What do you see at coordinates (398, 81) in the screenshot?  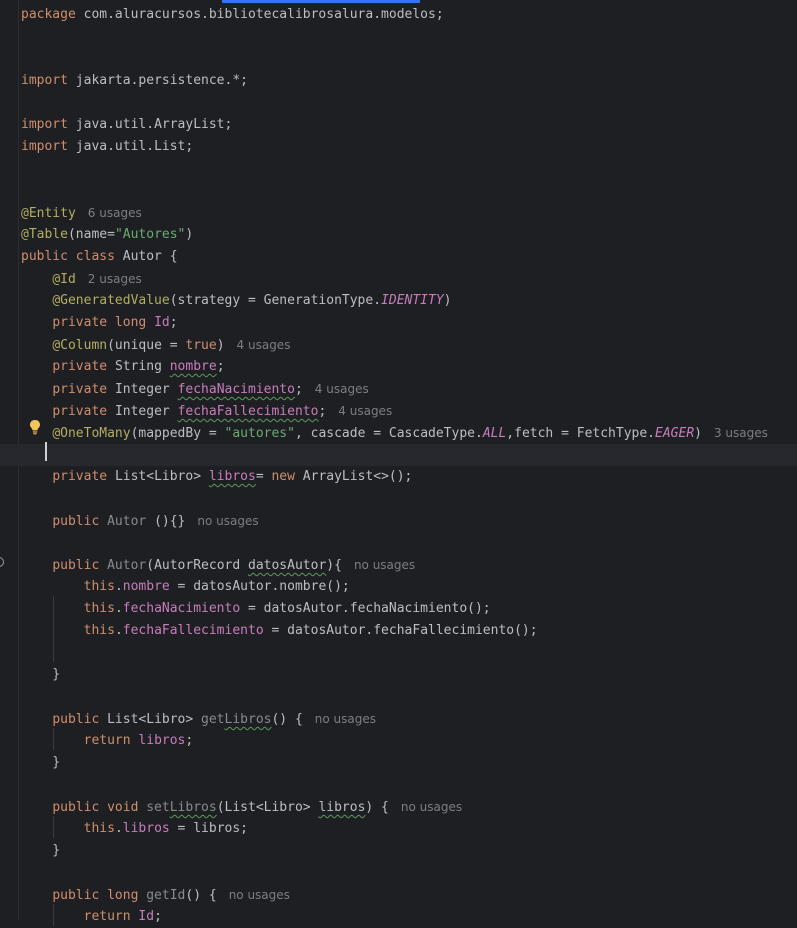 I see `code-line: import jakarta.persistence.*;` at bounding box center [398, 81].